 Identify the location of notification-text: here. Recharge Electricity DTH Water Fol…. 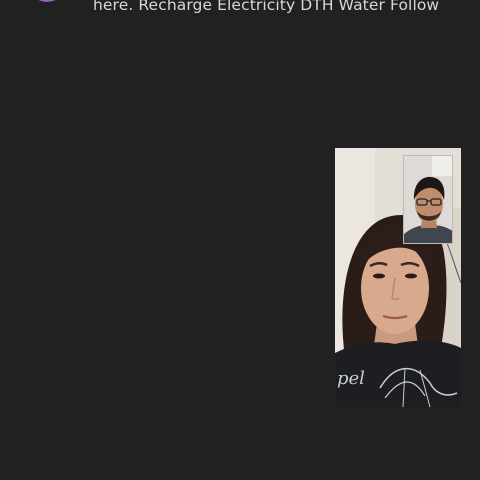
(266, 7).